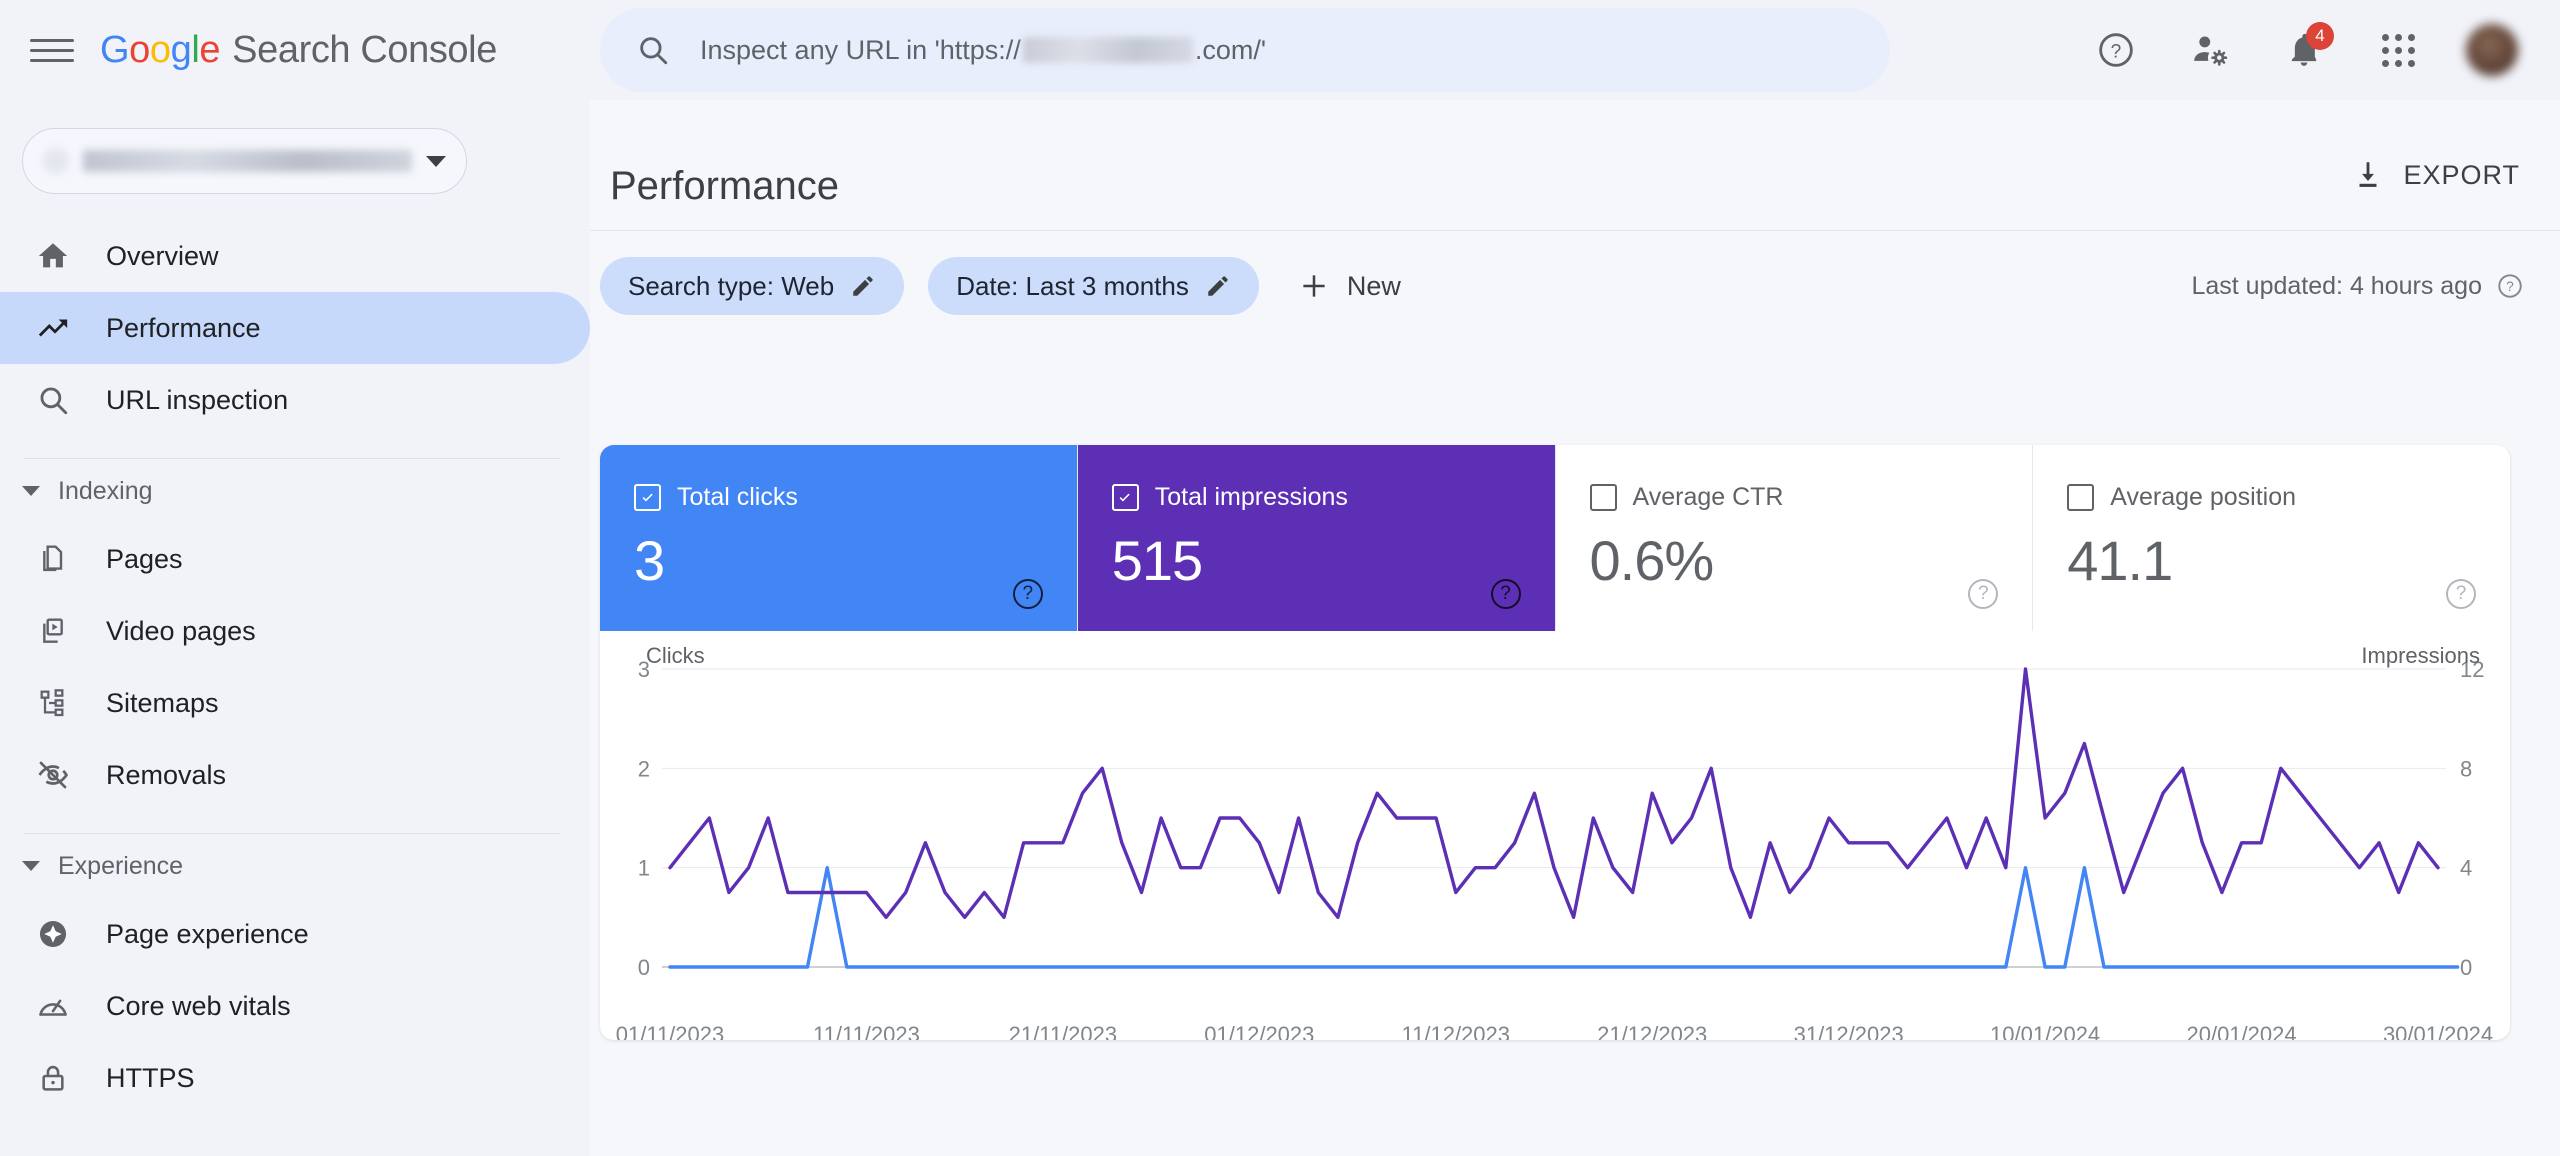 The height and width of the screenshot is (1156, 2560). What do you see at coordinates (860, 49) in the screenshot?
I see `search-placeholder-prefix: Inspect any URL in 'https://` at bounding box center [860, 49].